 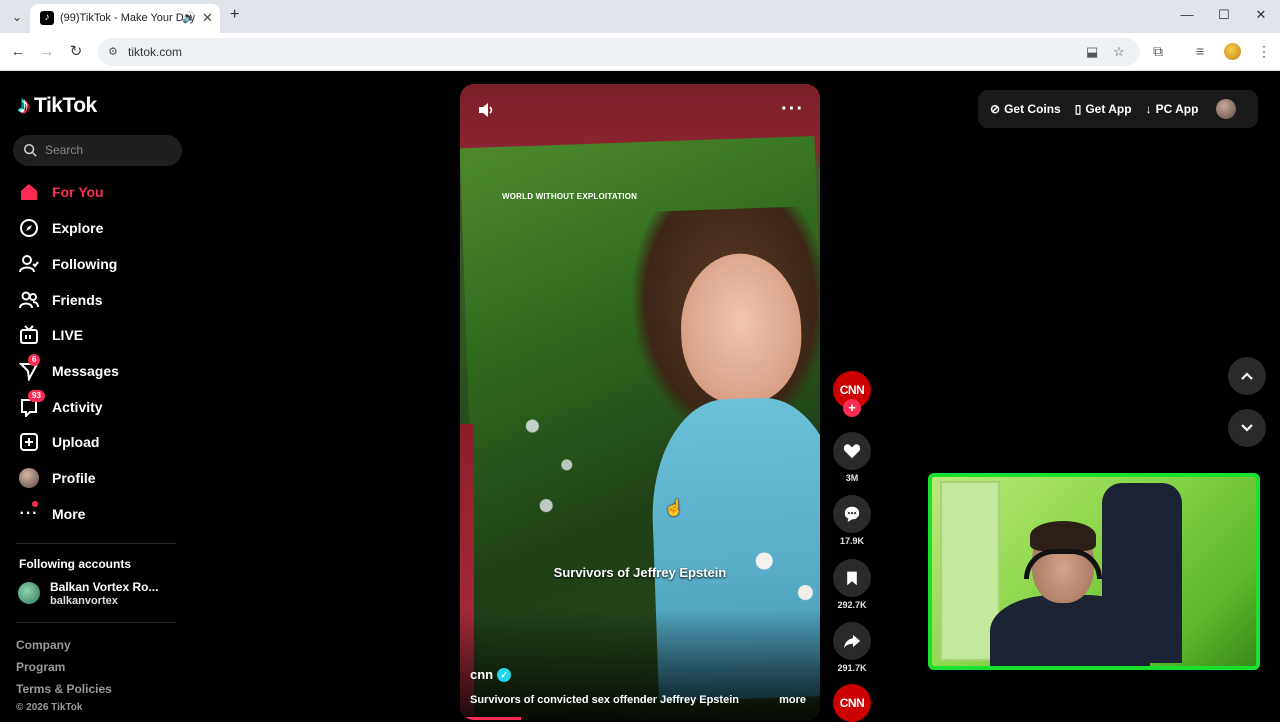 What do you see at coordinates (995, 109) in the screenshot?
I see `coin-icon: ⊘` at bounding box center [995, 109].